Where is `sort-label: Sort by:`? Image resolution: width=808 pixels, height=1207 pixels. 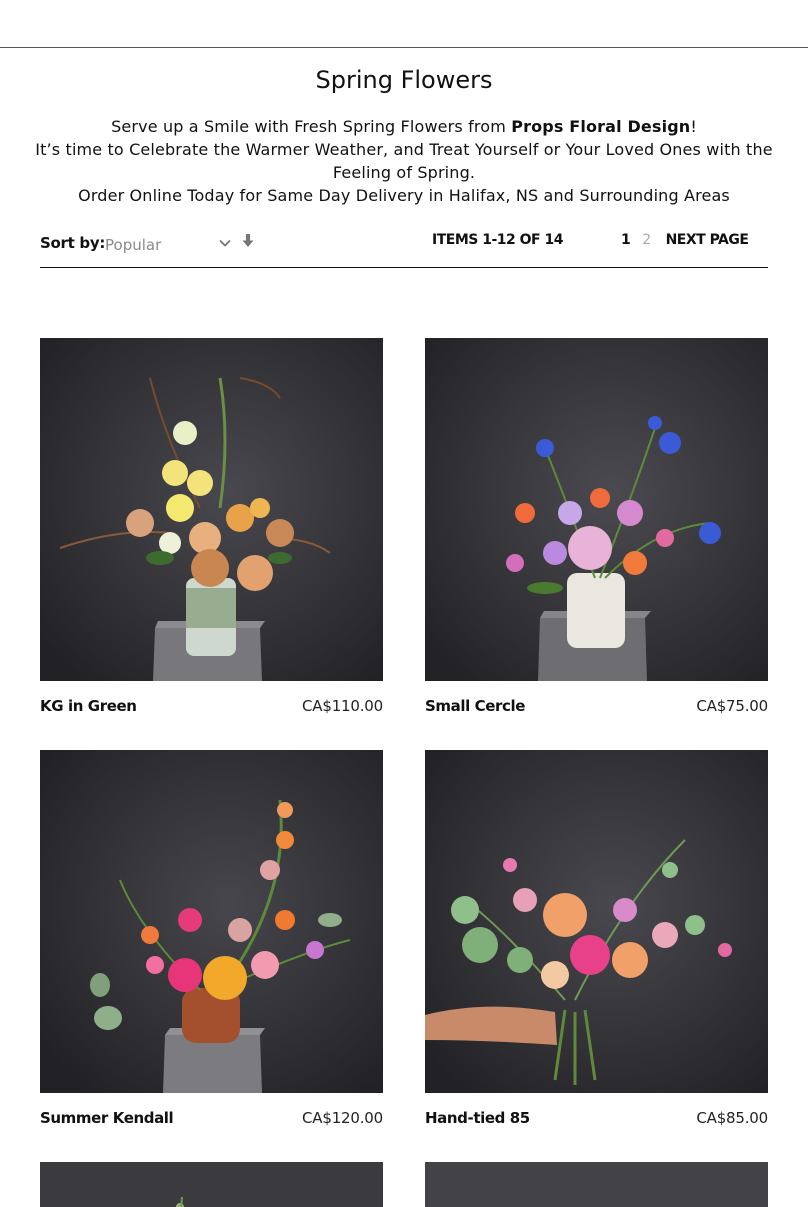
sort-label: Sort by: is located at coordinates (73, 243).